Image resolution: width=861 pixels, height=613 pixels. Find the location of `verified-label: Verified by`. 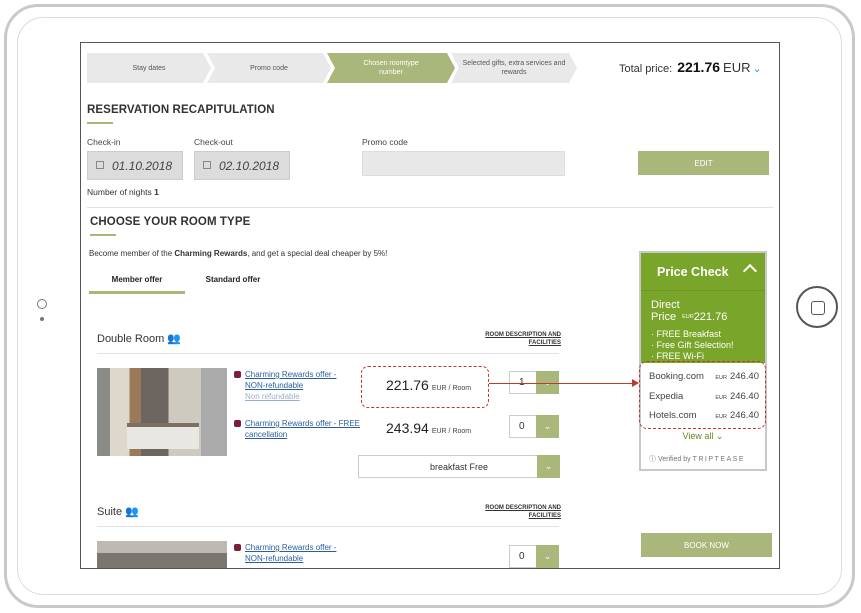

verified-label: Verified by is located at coordinates (674, 459).